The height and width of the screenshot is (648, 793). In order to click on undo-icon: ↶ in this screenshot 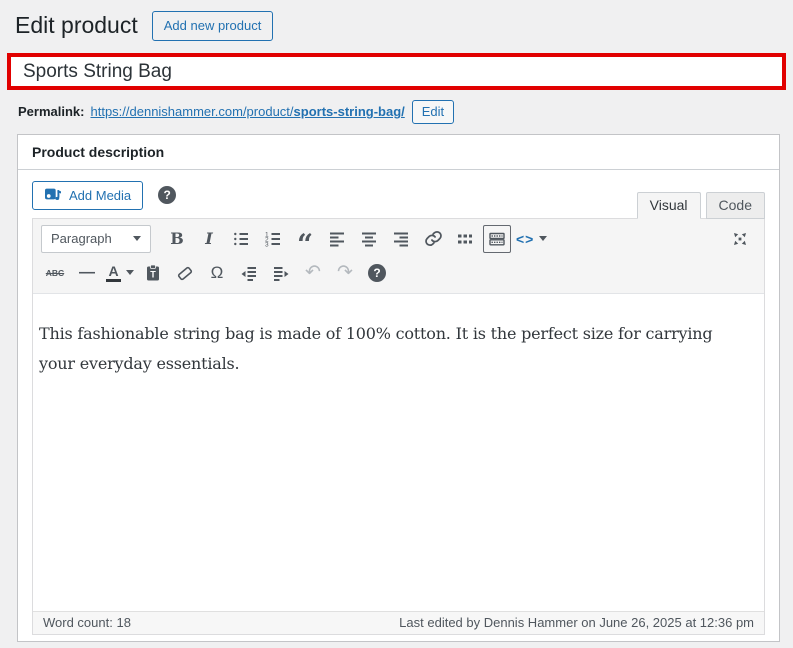, I will do `click(313, 273)`.